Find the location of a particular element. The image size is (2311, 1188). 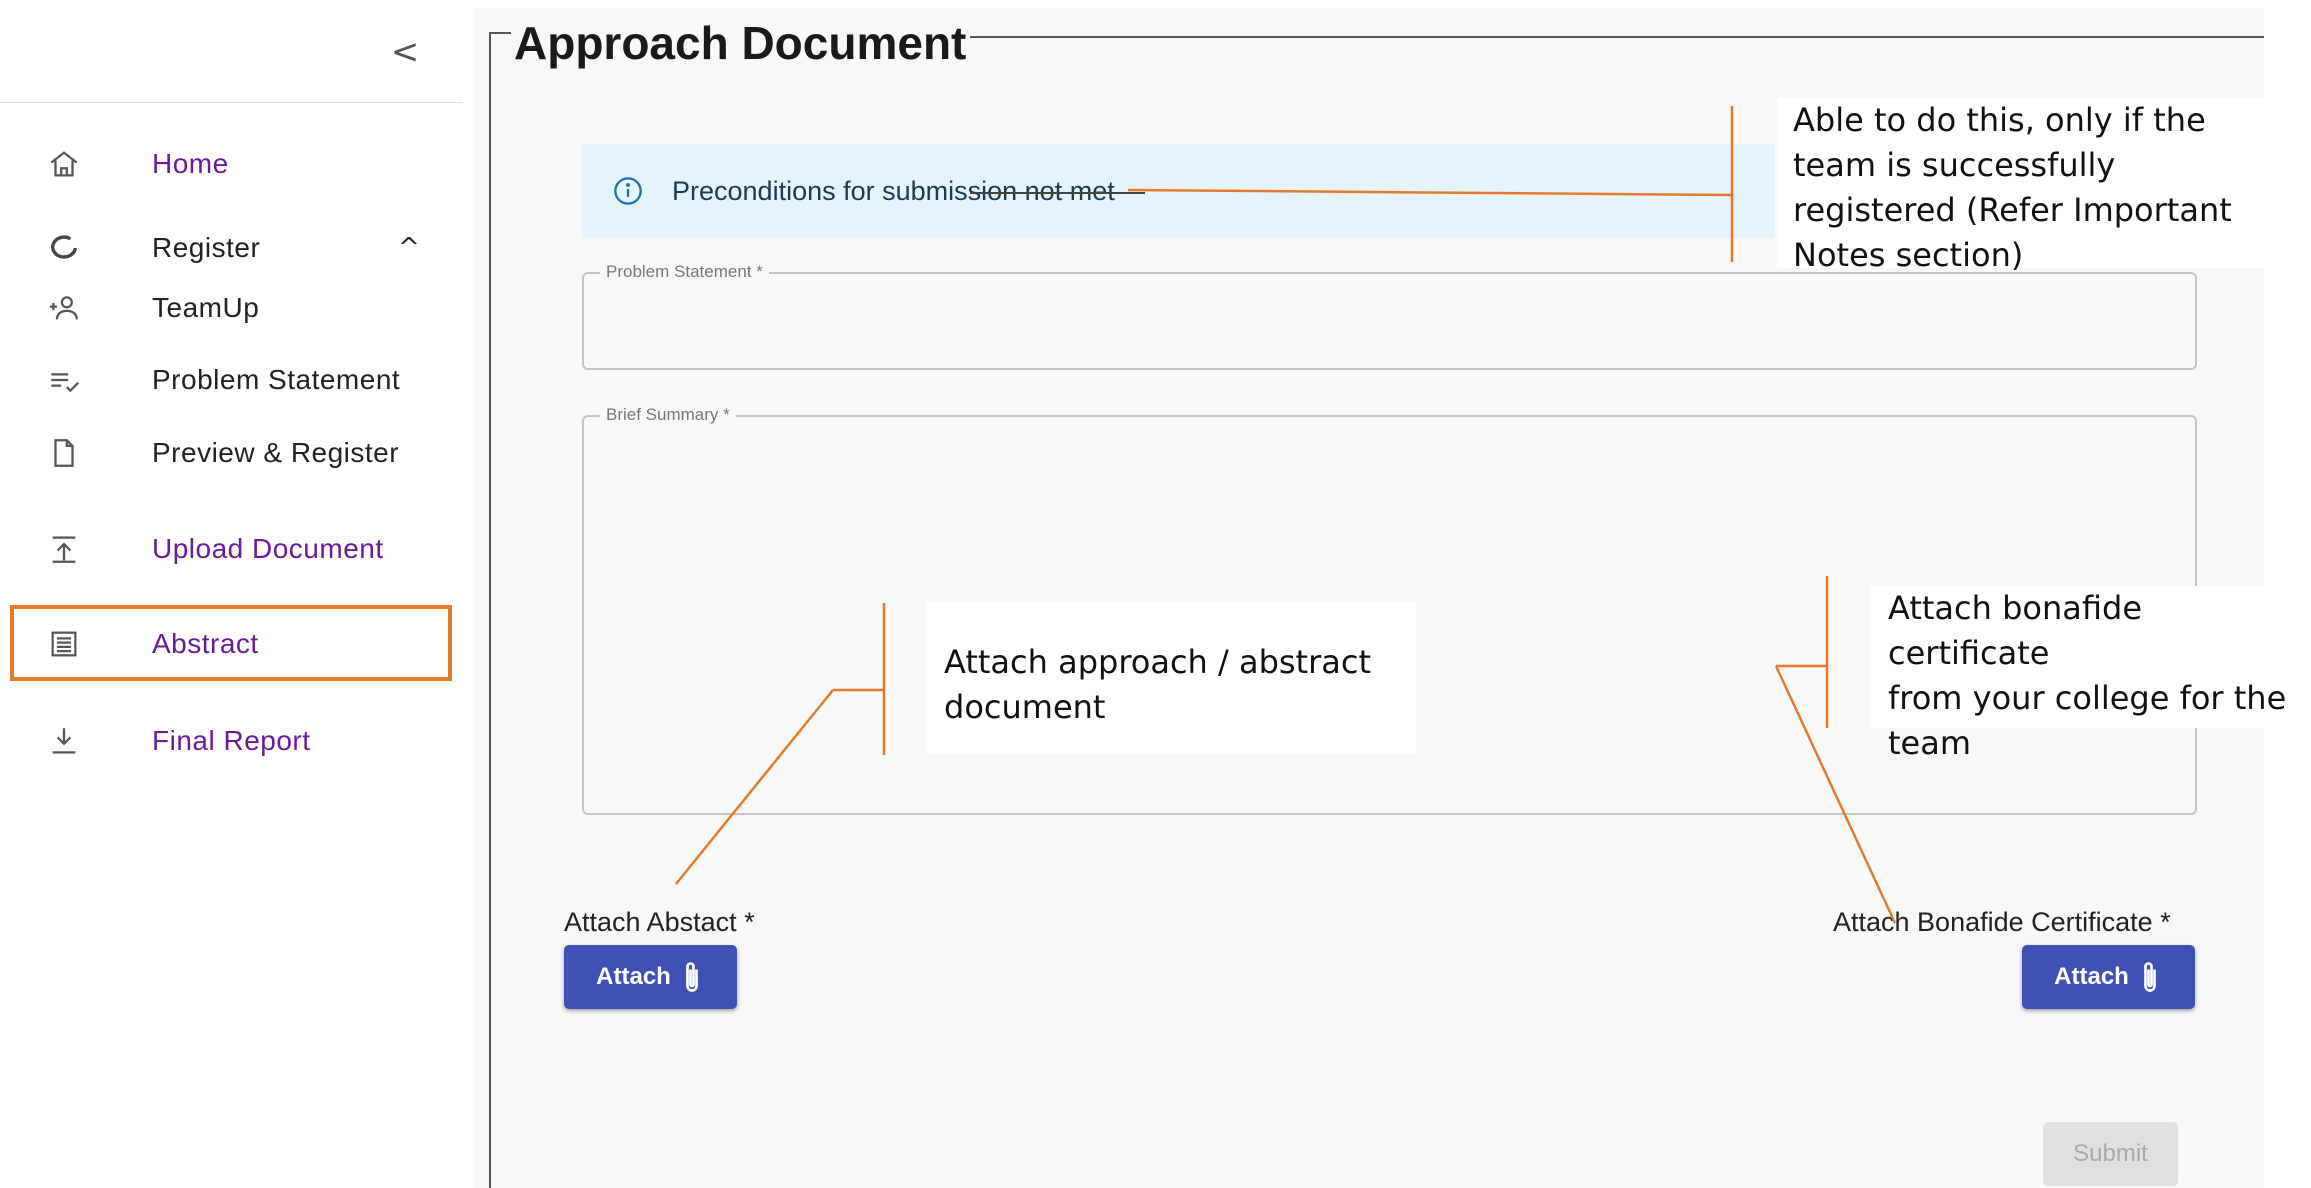

sidebar-item-label: Problem Statement is located at coordinates (276, 379).